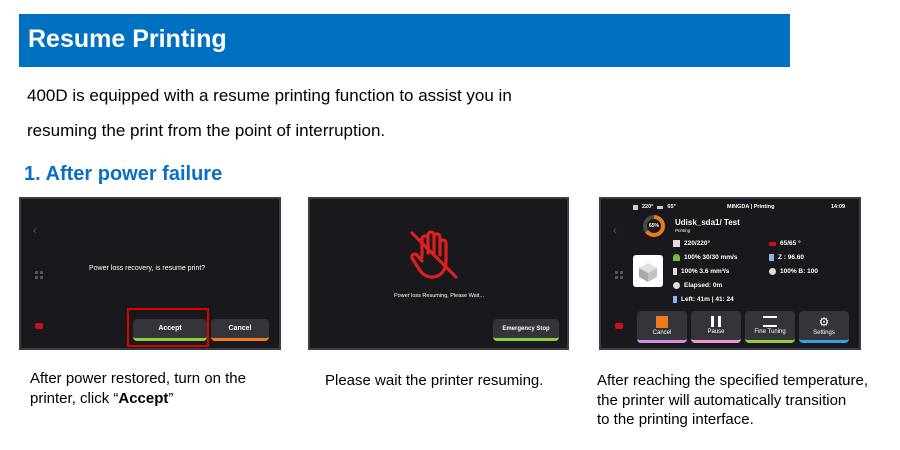 This screenshot has height=450, width=900. What do you see at coordinates (790, 243) in the screenshot?
I see `bed-value: 65/65 °` at bounding box center [790, 243].